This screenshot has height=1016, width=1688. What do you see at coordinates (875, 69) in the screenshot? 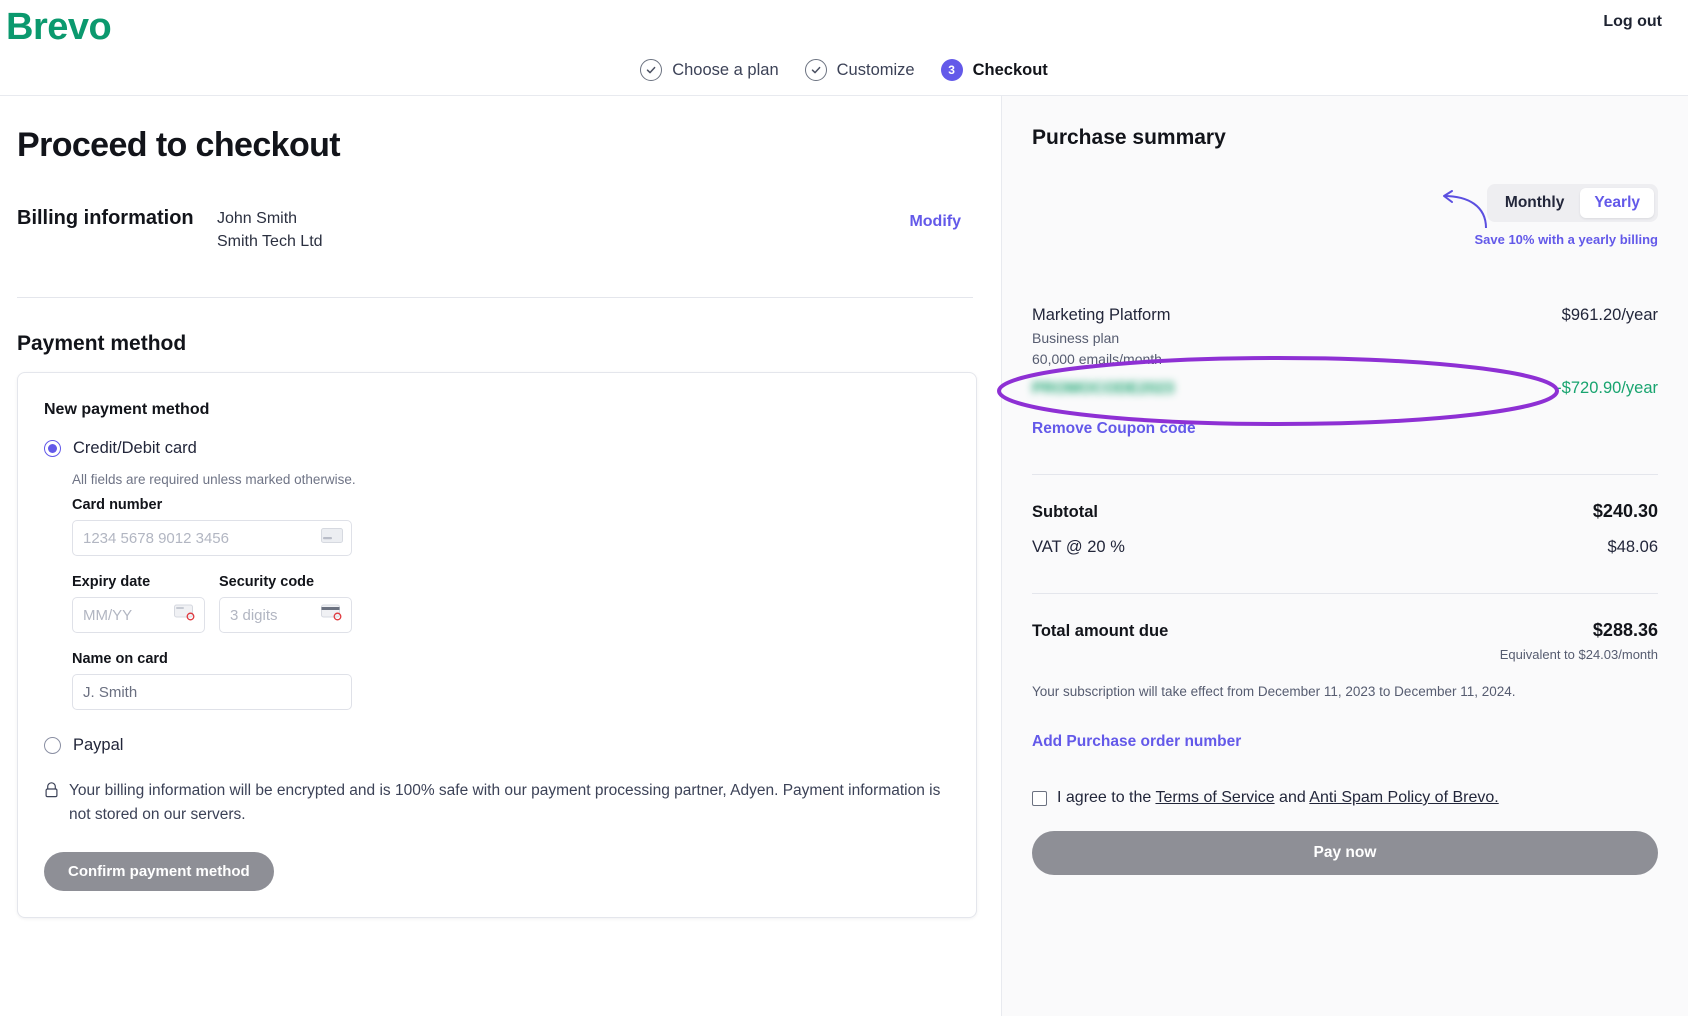
I see `step-label: Customize` at bounding box center [875, 69].